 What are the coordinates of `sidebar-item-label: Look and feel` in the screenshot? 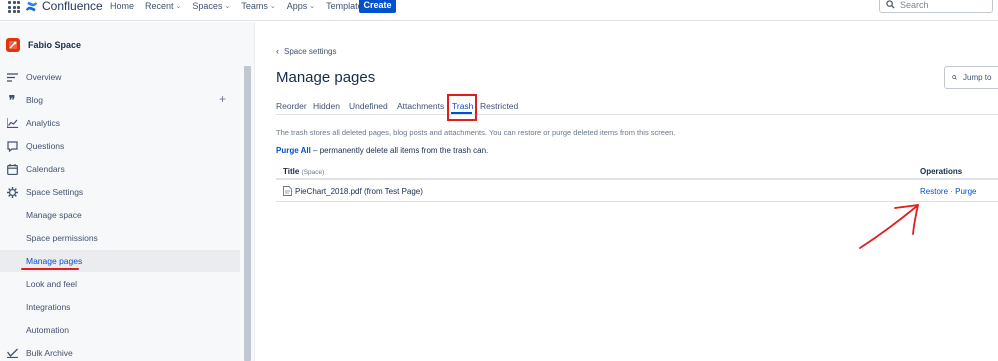 It's located at (52, 284).